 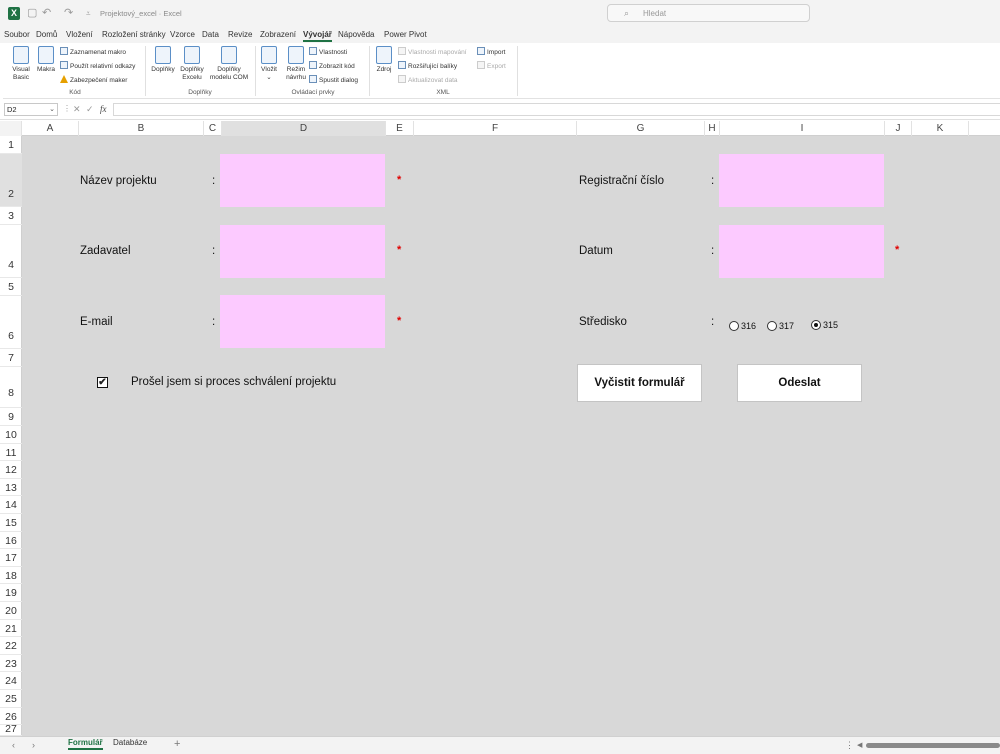 I want to click on column-header-h: H, so click(x=712, y=128).